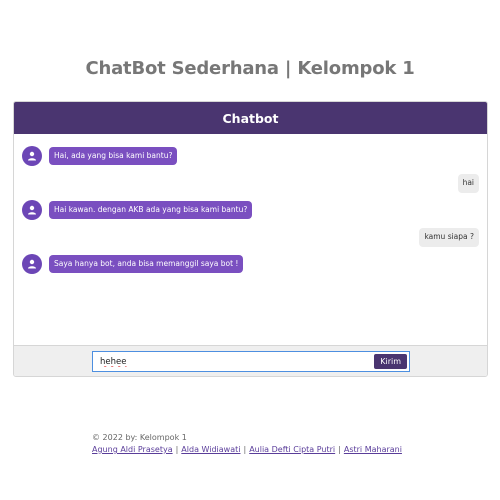 This screenshot has width=500, height=500. I want to click on chat-header-title: Chatbot, so click(250, 118).